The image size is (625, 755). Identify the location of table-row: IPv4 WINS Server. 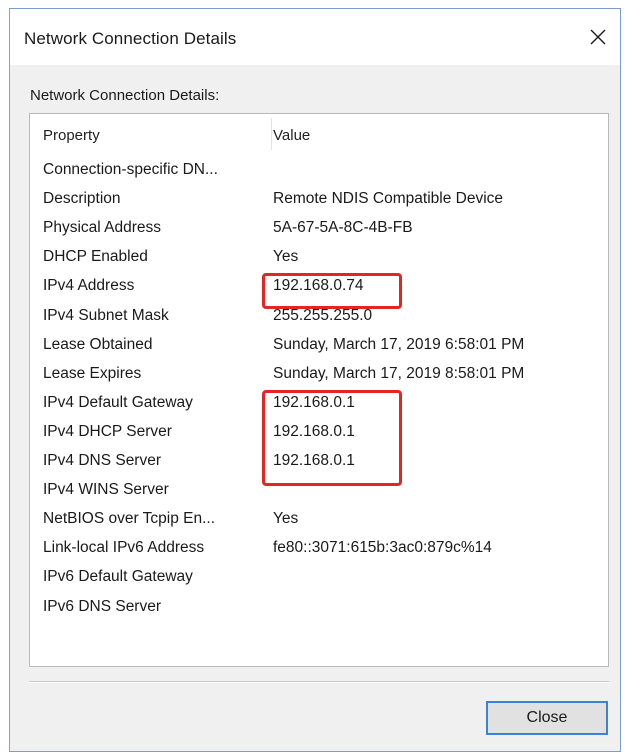
(319, 490).